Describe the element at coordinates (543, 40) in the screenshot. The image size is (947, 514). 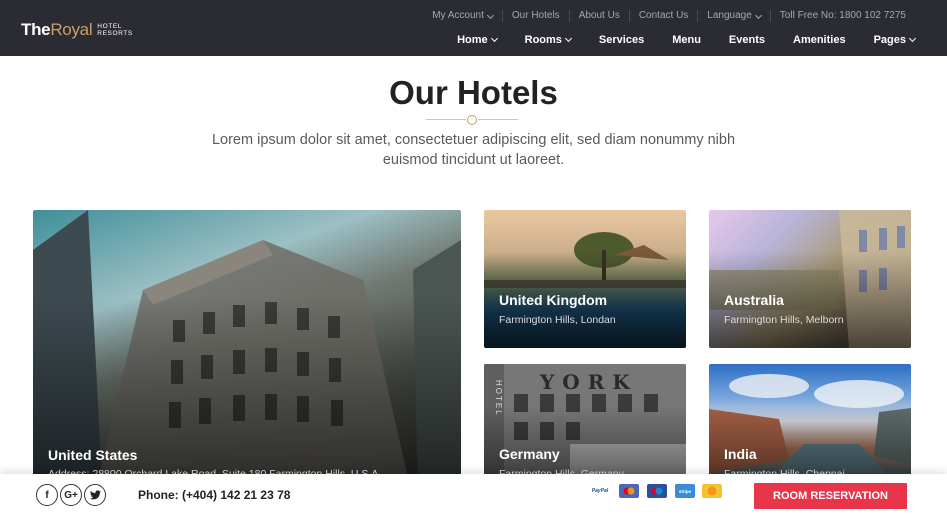
I see `nav-rooms-label: Rooms` at that location.